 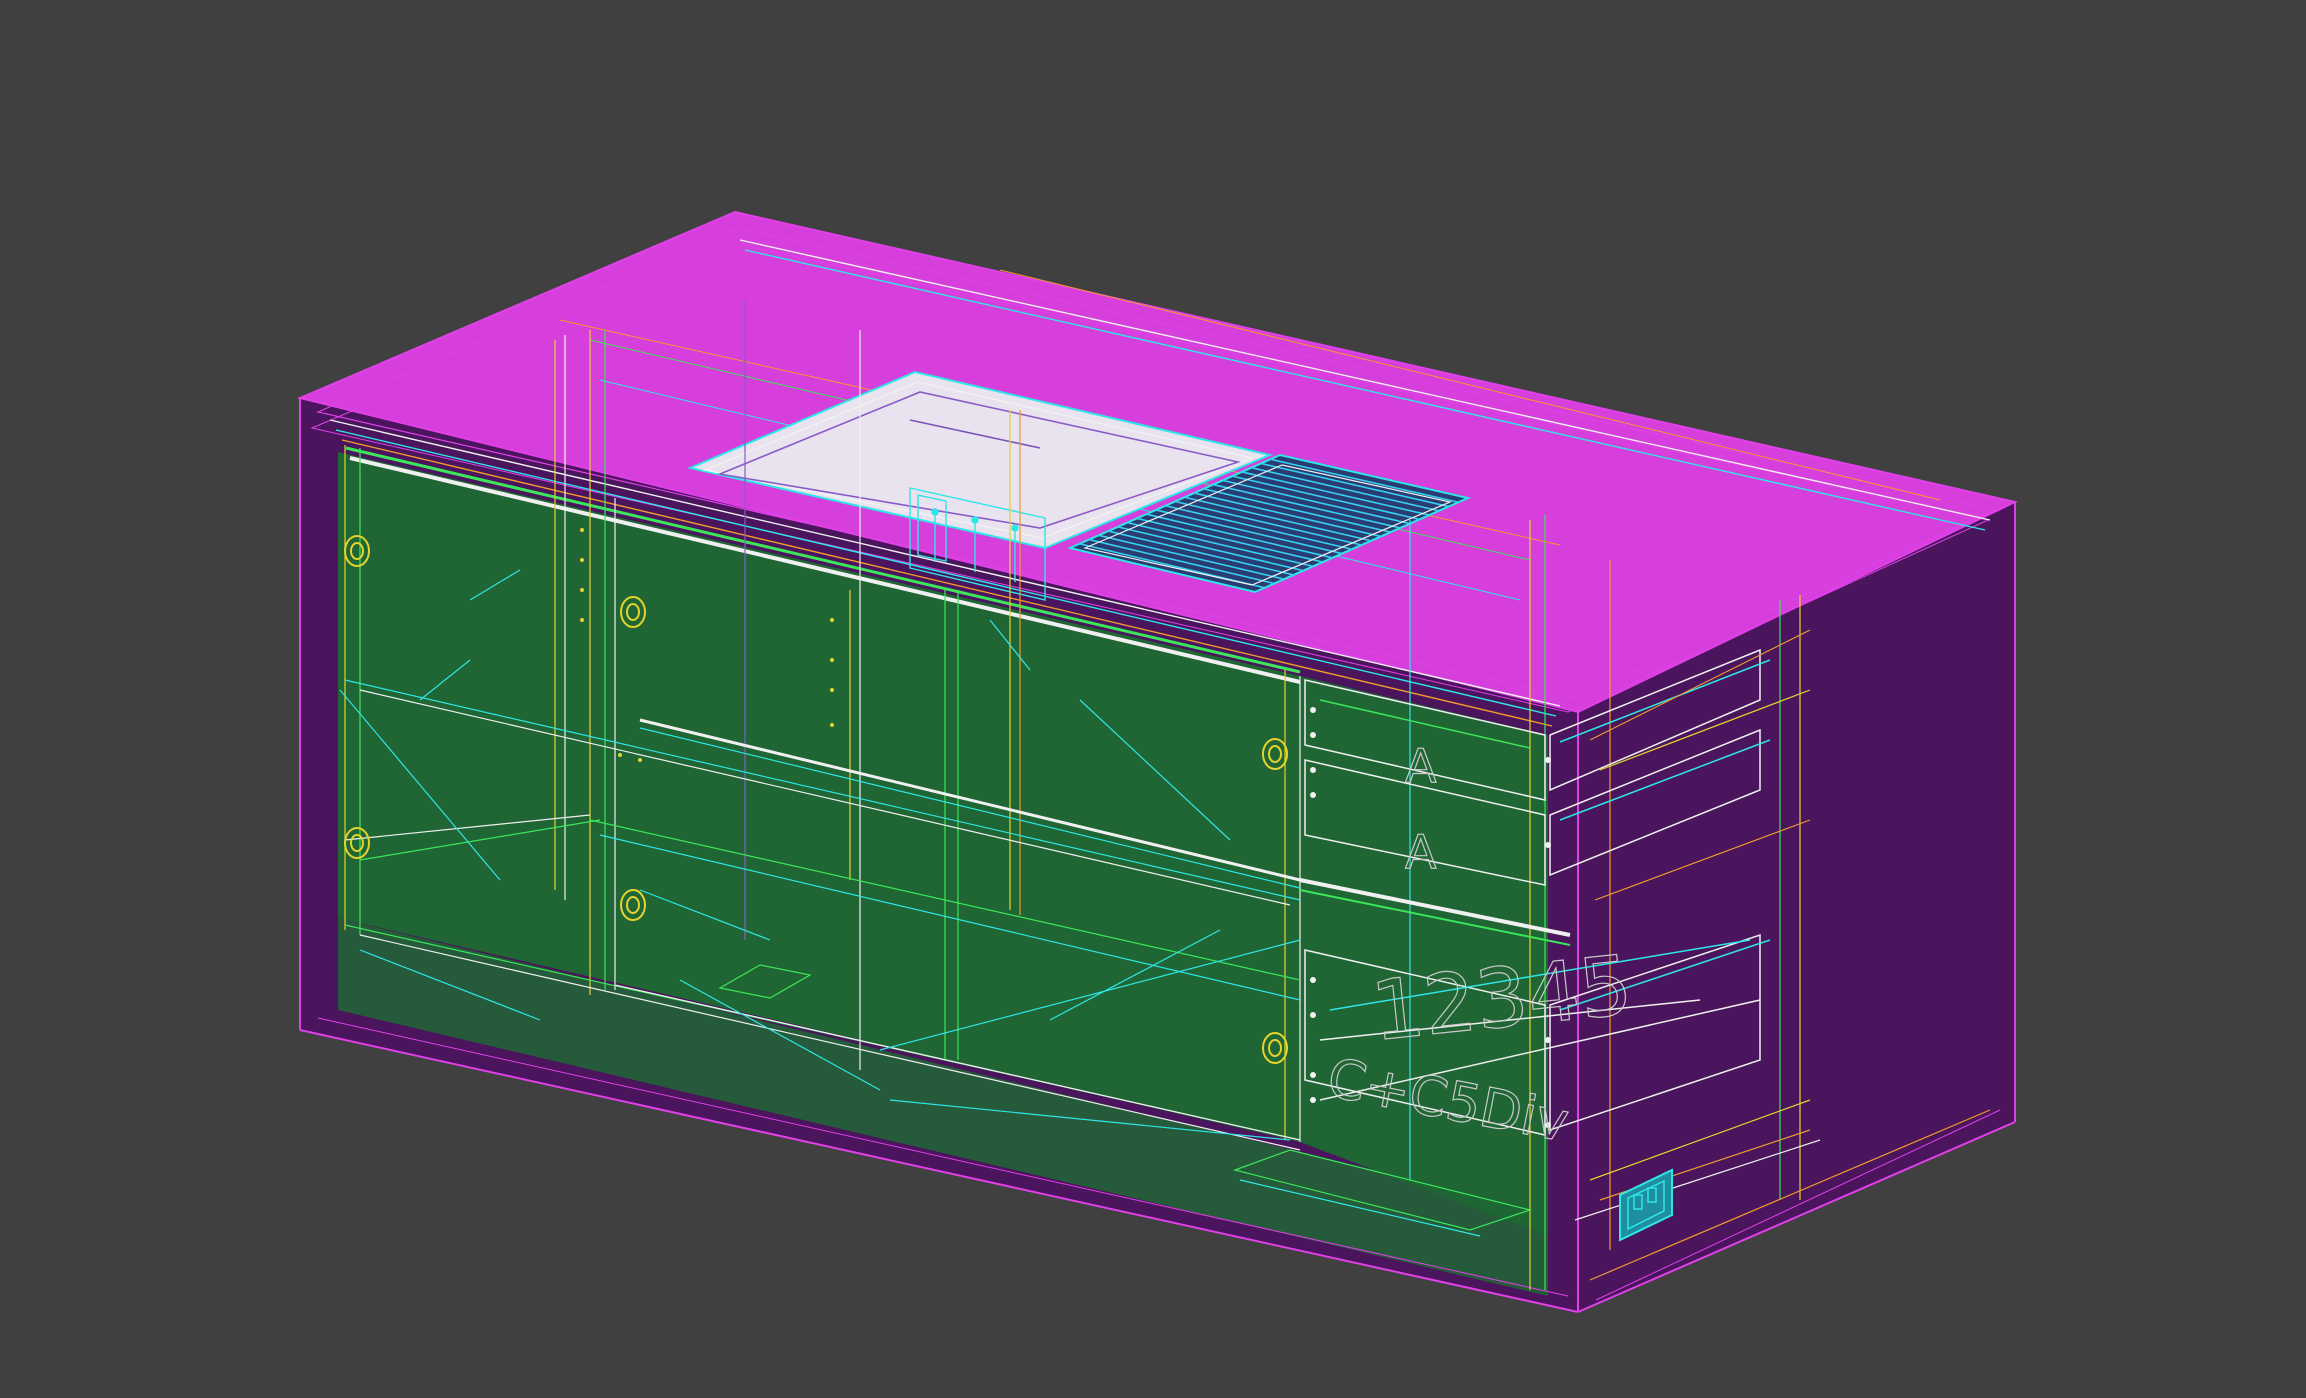 I want to click on drawer-label-a-lower: A, so click(x=1421, y=852).